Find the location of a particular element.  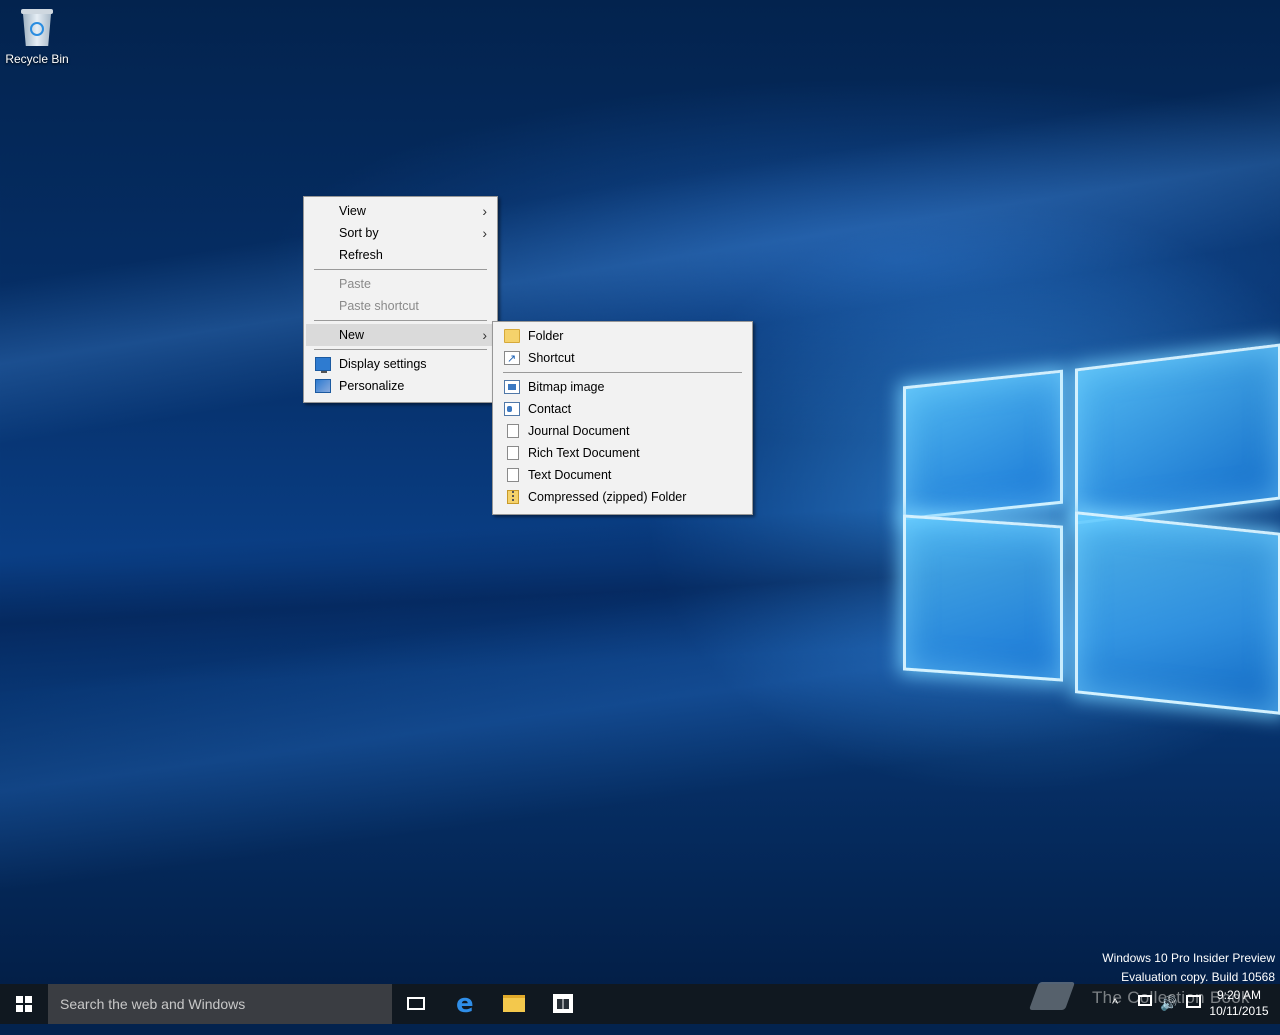

edge-icon: e is located at coordinates (465, 1004).